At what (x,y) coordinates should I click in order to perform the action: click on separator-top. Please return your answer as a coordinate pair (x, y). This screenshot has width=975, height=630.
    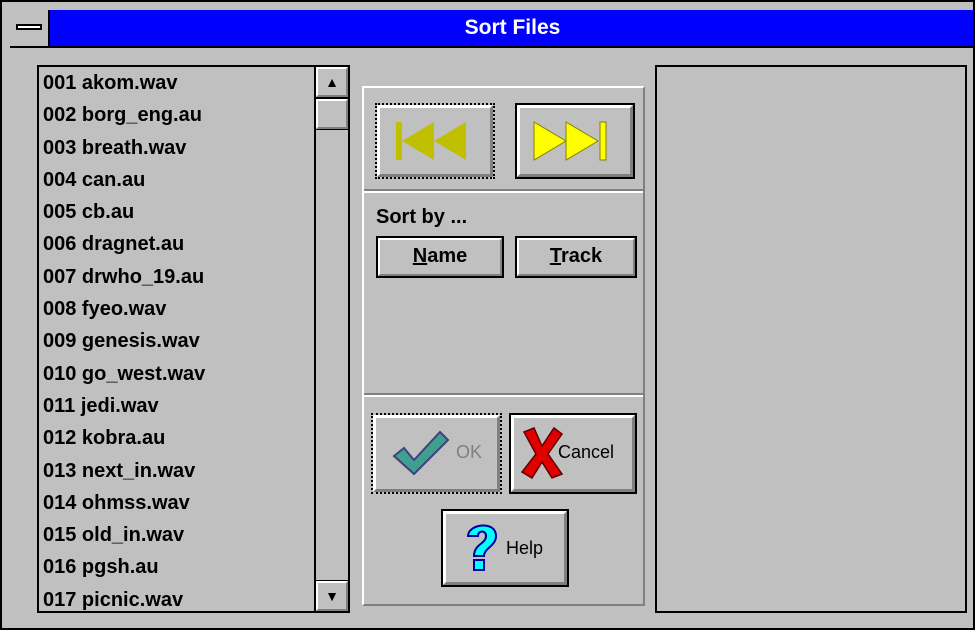
    Looking at the image, I should click on (503, 191).